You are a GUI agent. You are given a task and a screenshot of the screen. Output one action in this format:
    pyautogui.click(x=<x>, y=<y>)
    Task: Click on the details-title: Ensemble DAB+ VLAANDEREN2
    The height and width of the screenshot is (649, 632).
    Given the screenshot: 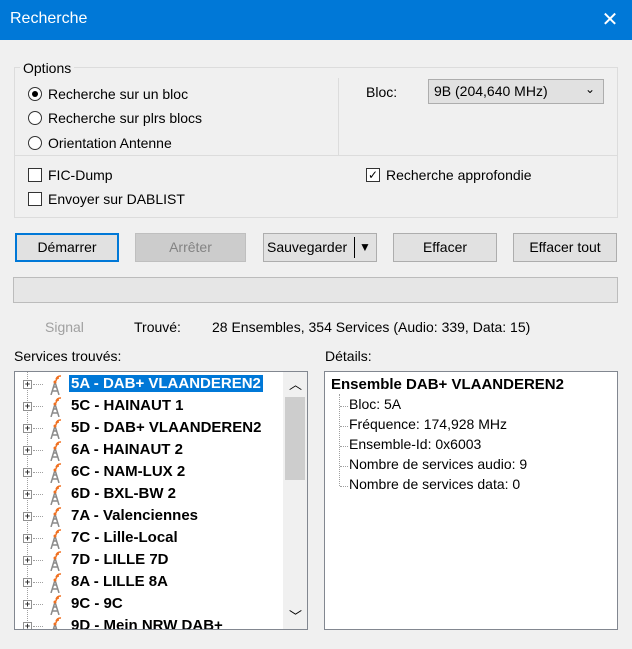 What is the action you would take?
    pyautogui.click(x=447, y=384)
    